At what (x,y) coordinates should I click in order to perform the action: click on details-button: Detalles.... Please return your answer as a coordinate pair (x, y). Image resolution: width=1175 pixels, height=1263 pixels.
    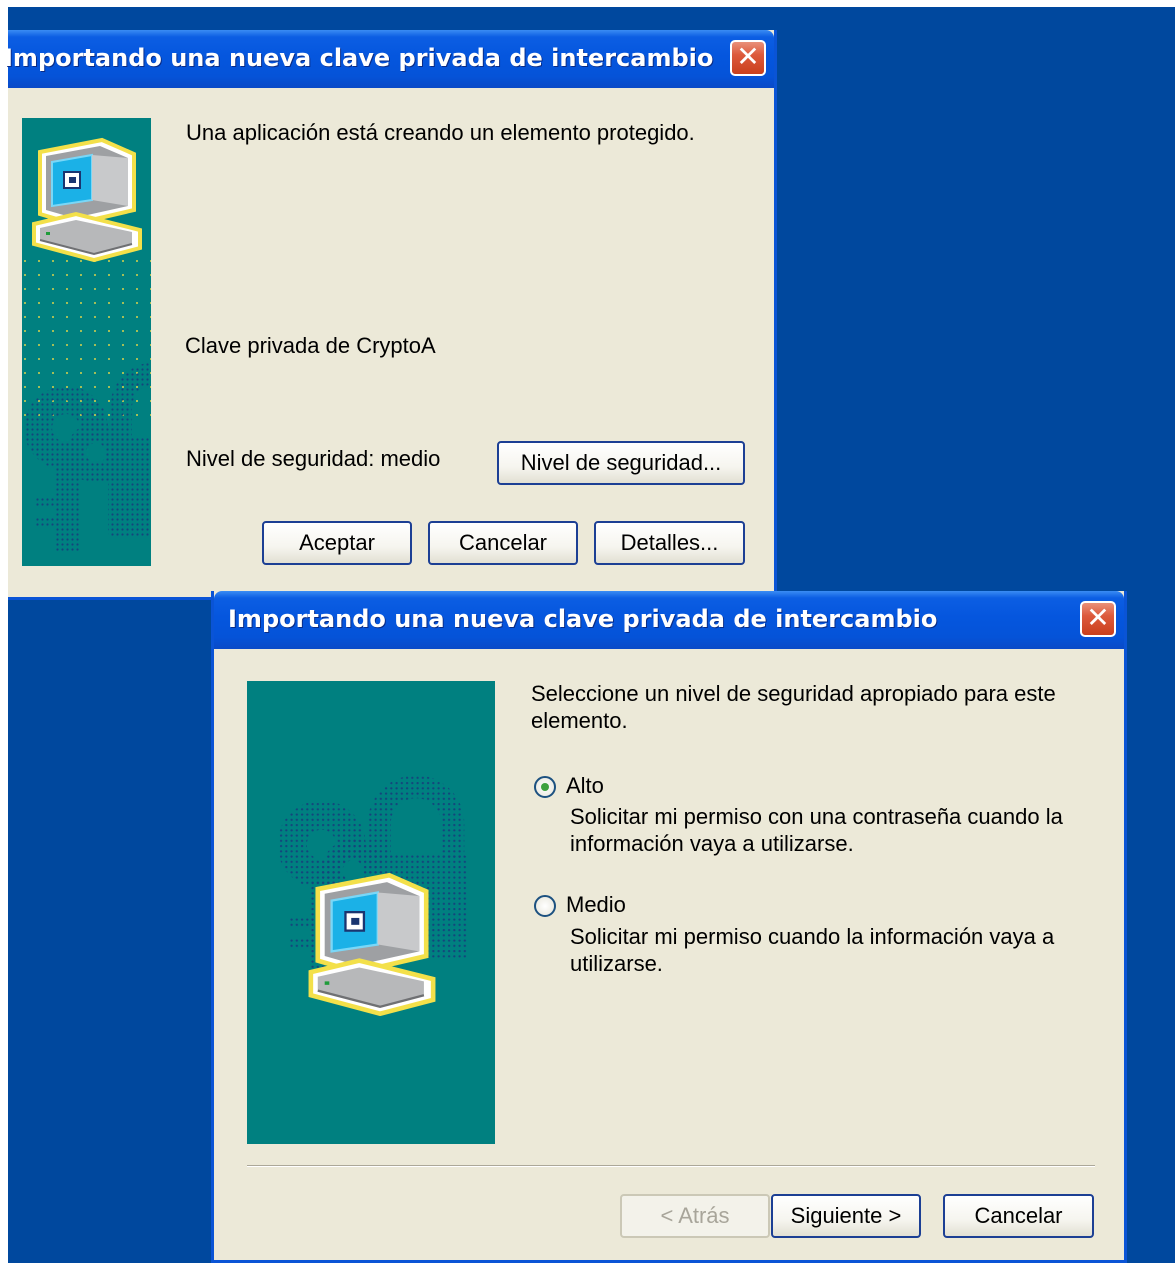
    Looking at the image, I should click on (669, 543).